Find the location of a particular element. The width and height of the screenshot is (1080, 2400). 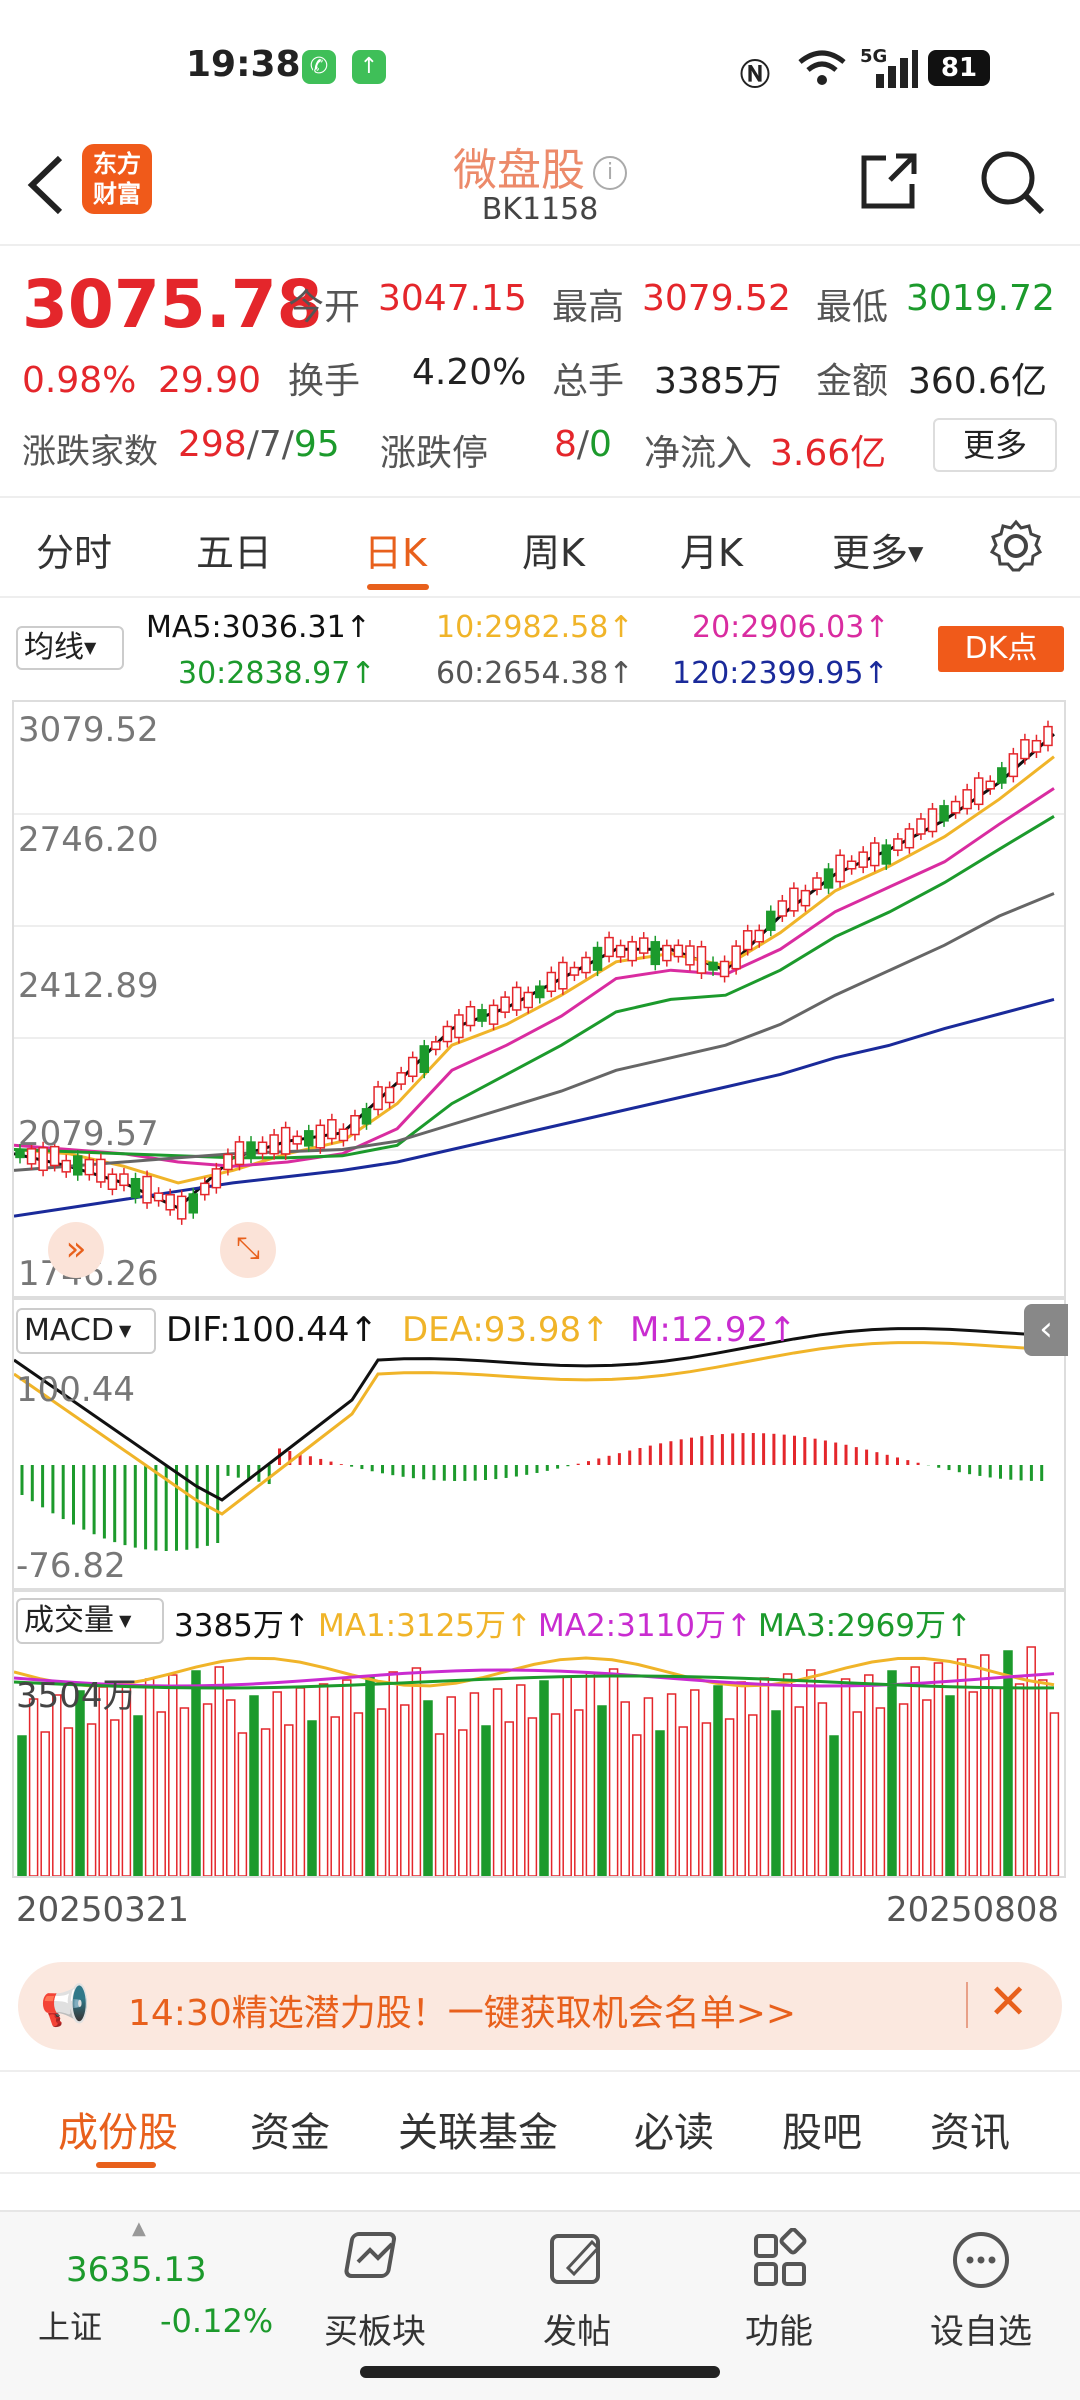

promo-banner: 📢 14:30精选潜力股！一键获取机会名单>> ✕ is located at coordinates (540, 2006).